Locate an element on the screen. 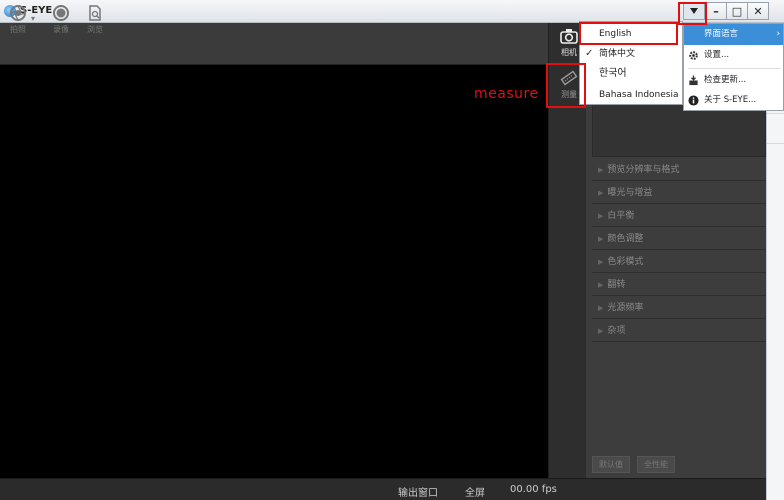 Image resolution: width=784 pixels, height=500 pixels. browse-label: 浏览 is located at coordinates (95, 29).